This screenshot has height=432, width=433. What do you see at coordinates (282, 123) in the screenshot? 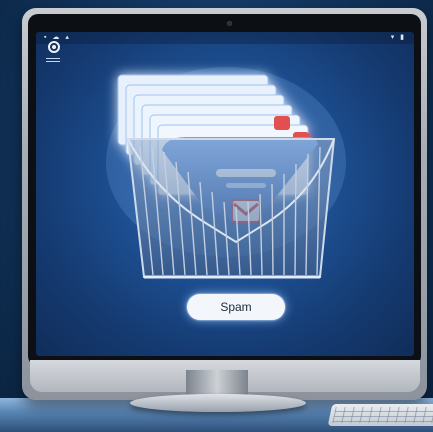
I see `gmail-badge-icon` at bounding box center [282, 123].